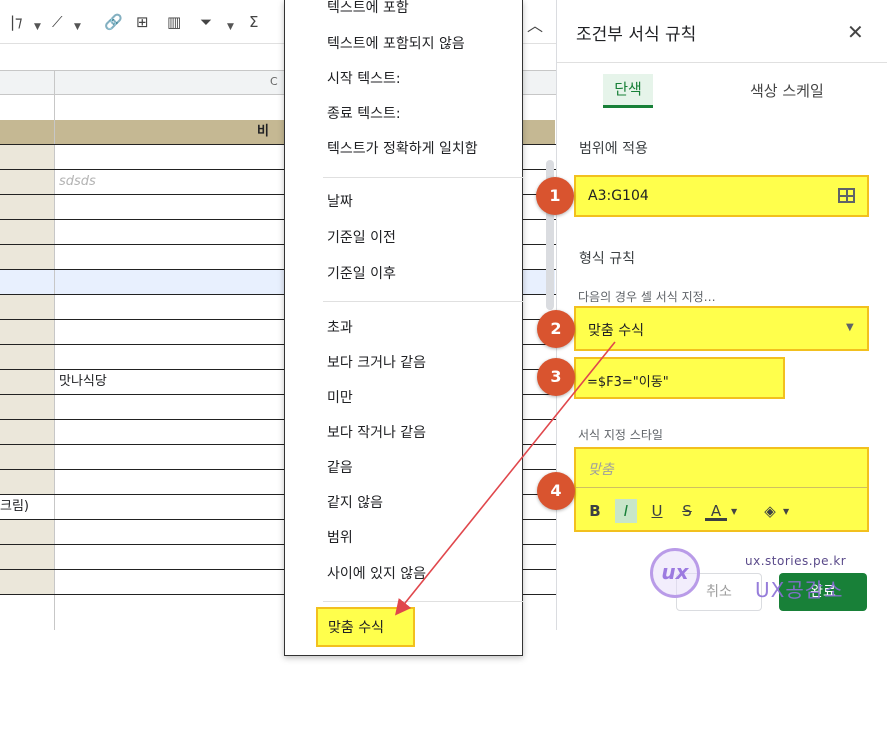  Describe the element at coordinates (340, 398) in the screenshot. I see `menu-item: 미만` at that location.